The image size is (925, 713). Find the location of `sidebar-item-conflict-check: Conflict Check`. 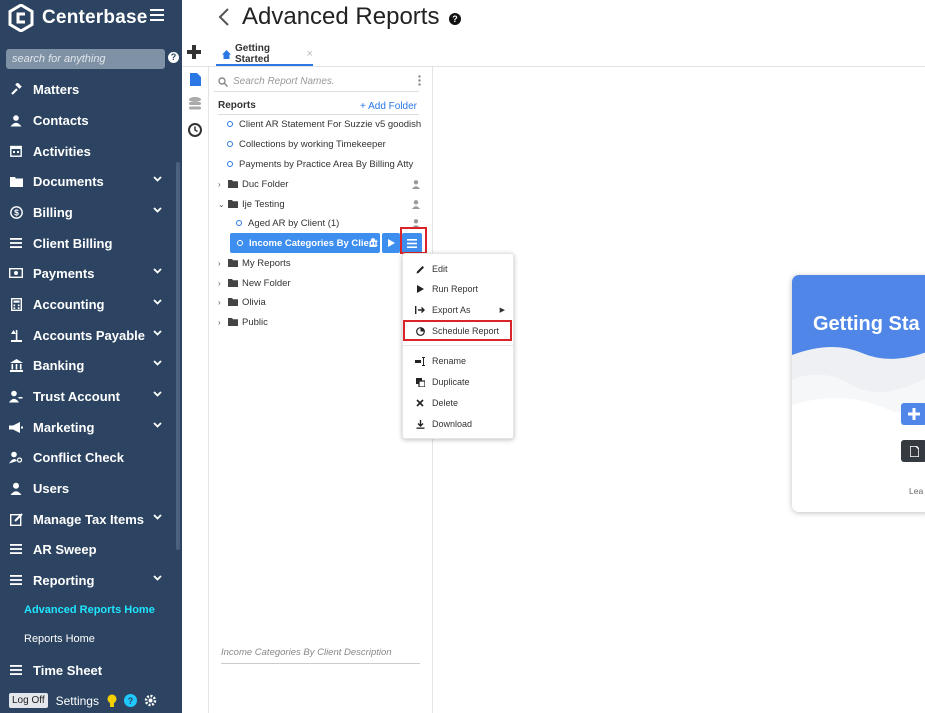

sidebar-item-conflict-check: Conflict Check is located at coordinates (88, 457).